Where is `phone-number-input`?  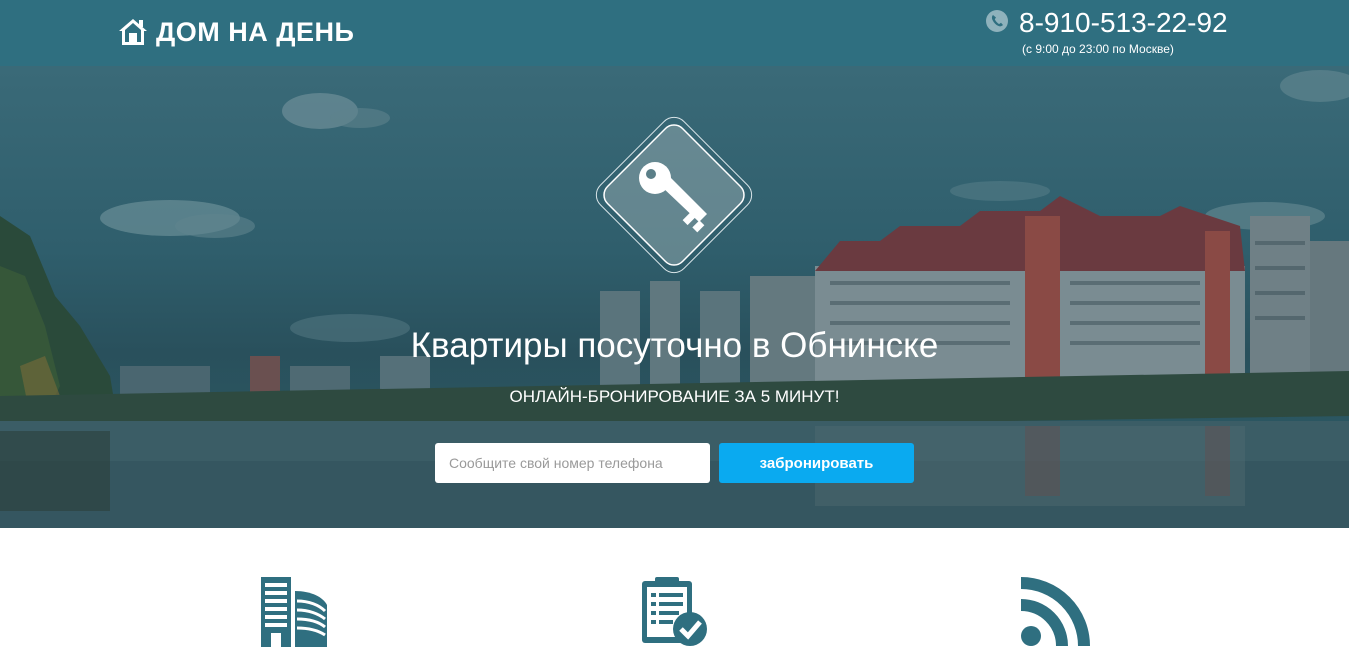 phone-number-input is located at coordinates (572, 463).